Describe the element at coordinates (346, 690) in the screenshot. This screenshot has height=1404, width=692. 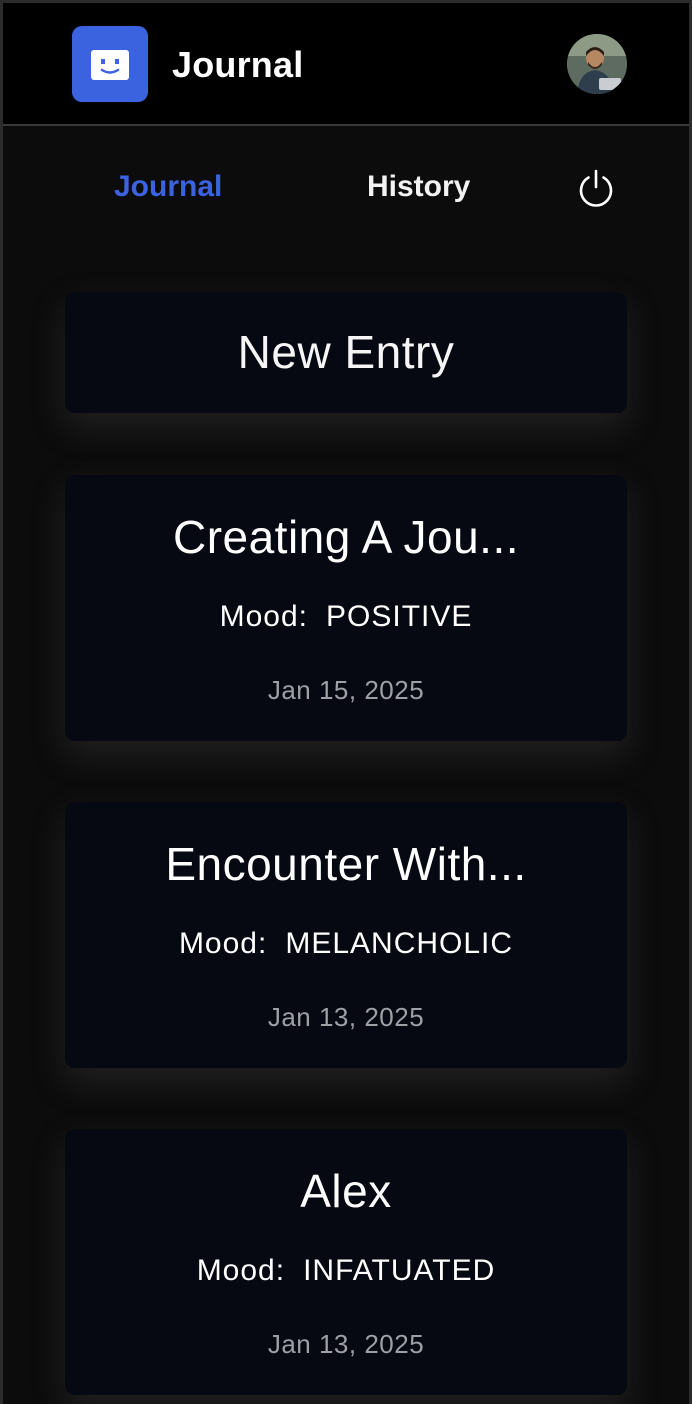
I see `entry-date: Jan 15, 2025` at that location.